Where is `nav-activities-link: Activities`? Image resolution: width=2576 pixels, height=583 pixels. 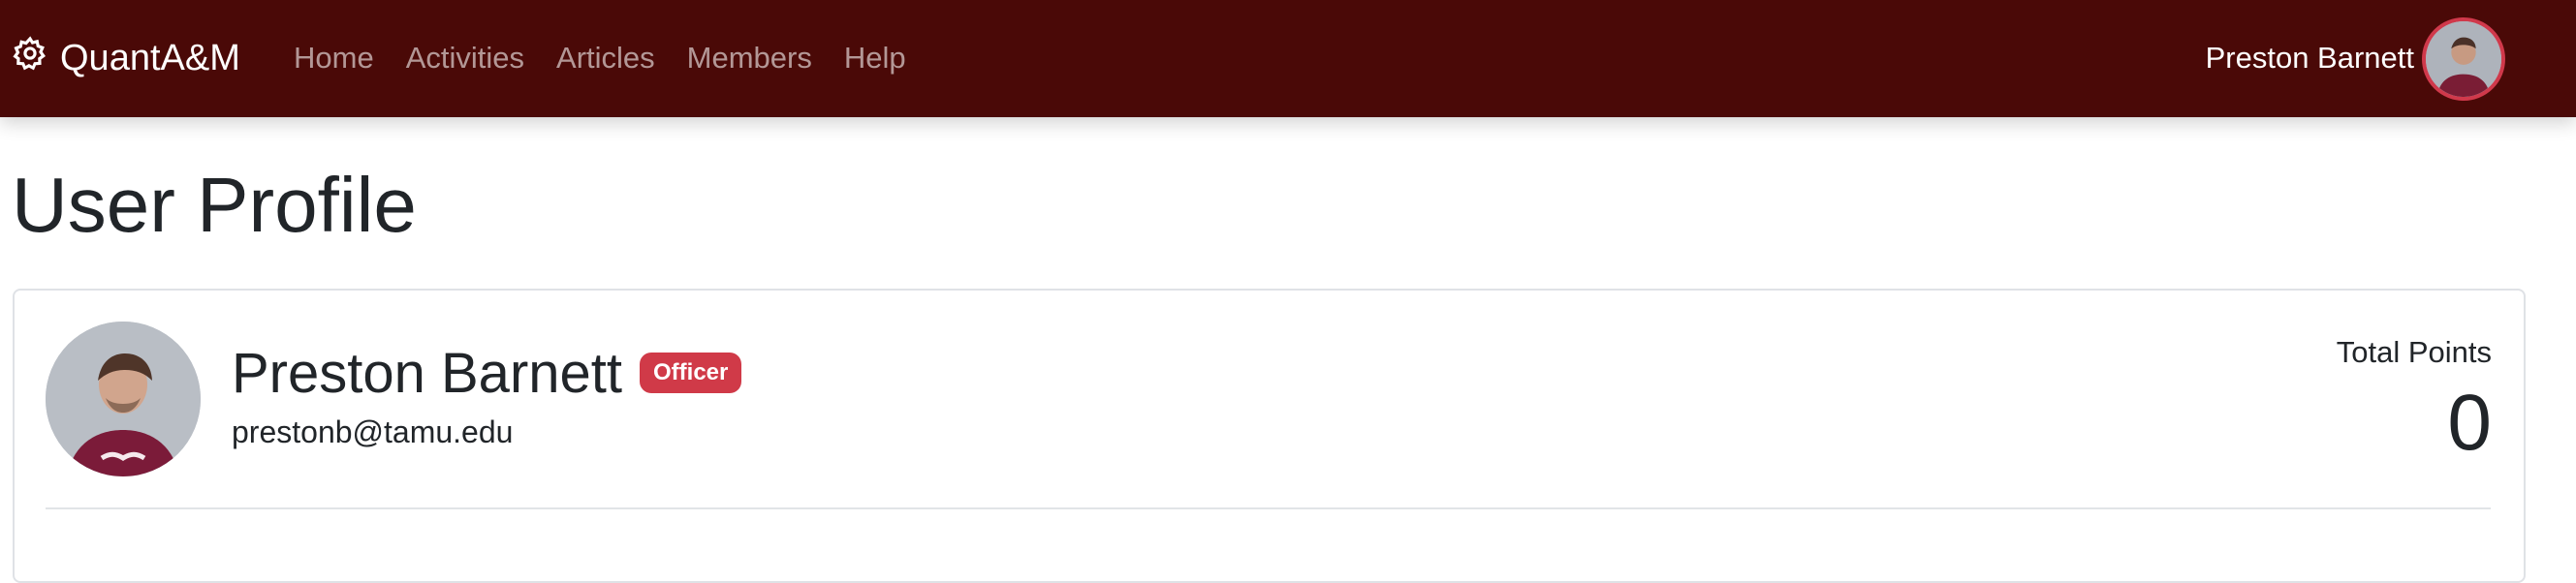
nav-activities-link: Activities is located at coordinates (465, 58).